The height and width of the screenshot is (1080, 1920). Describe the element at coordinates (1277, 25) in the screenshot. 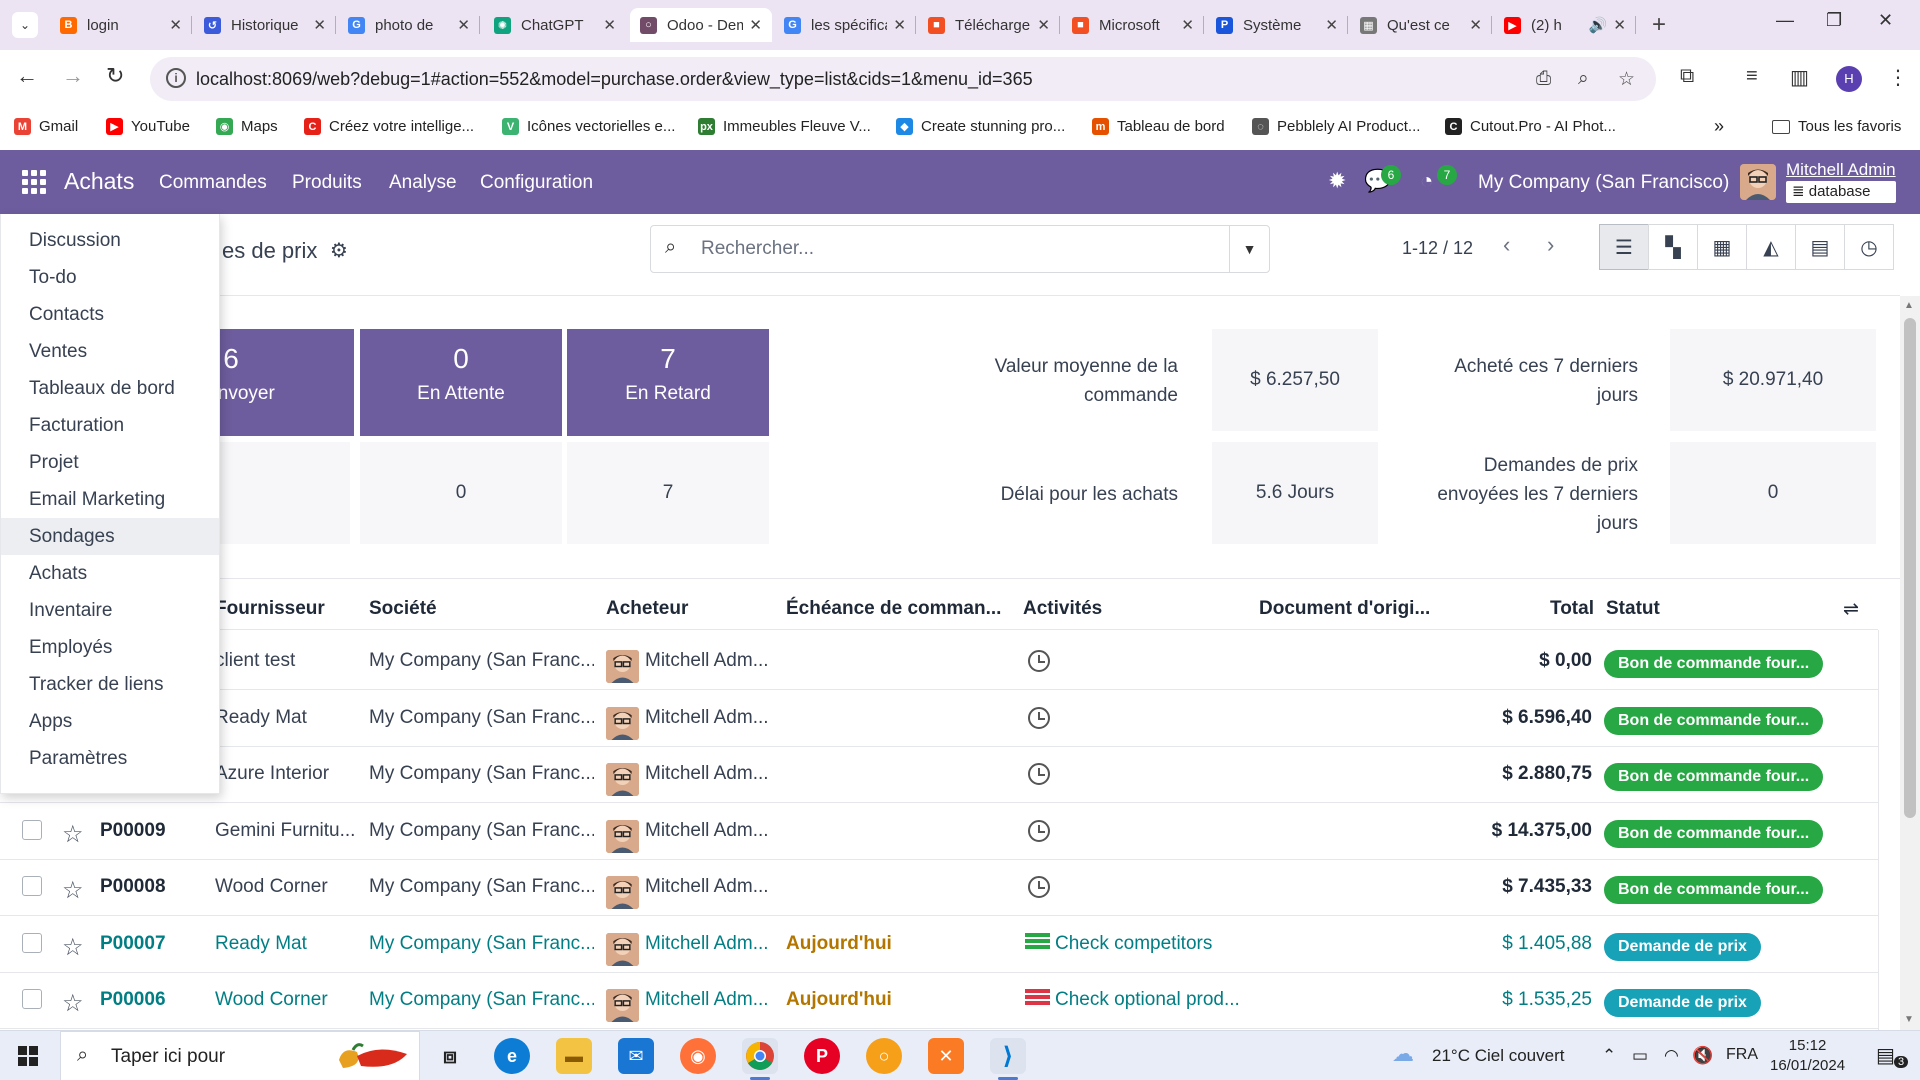

I see `browser-tab: P Système ✕` at that location.